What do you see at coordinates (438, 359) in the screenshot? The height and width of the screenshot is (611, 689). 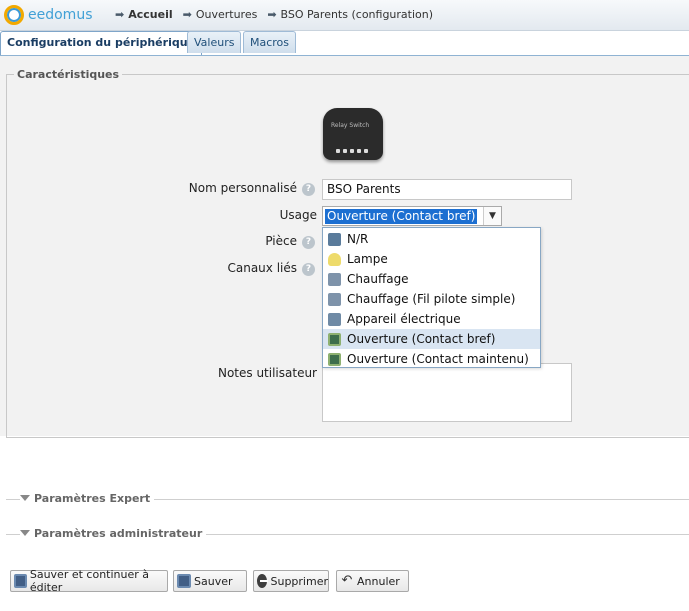 I see `option-label: Ouverture (Contact maintenu)` at bounding box center [438, 359].